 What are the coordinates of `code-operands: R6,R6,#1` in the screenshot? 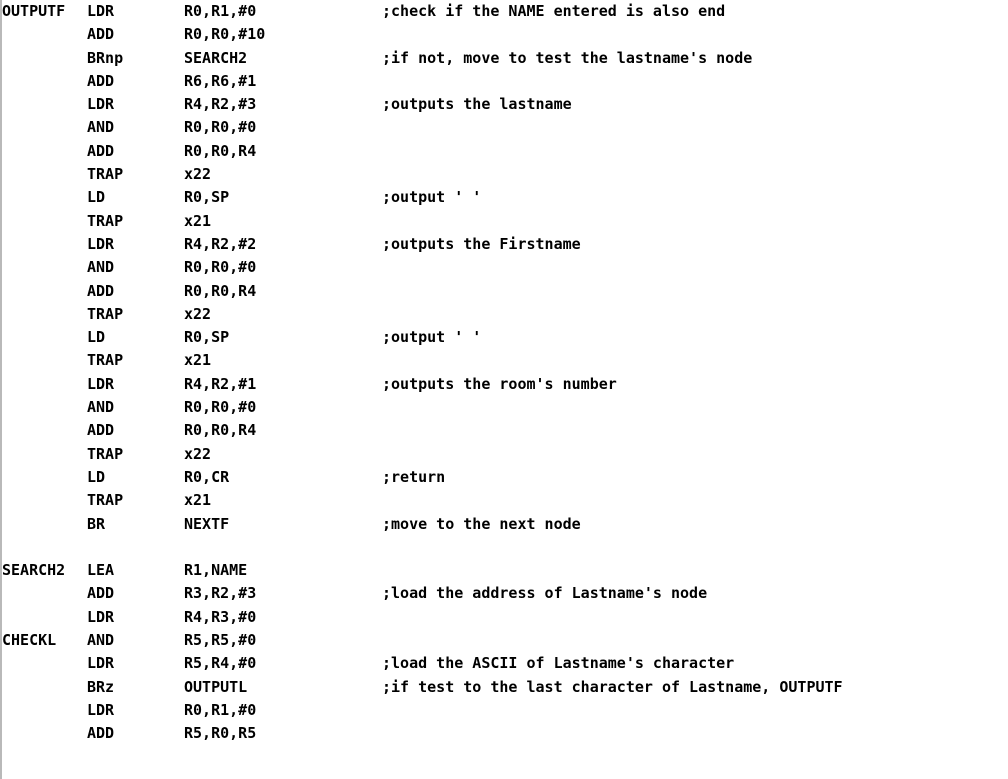 It's located at (220, 80).